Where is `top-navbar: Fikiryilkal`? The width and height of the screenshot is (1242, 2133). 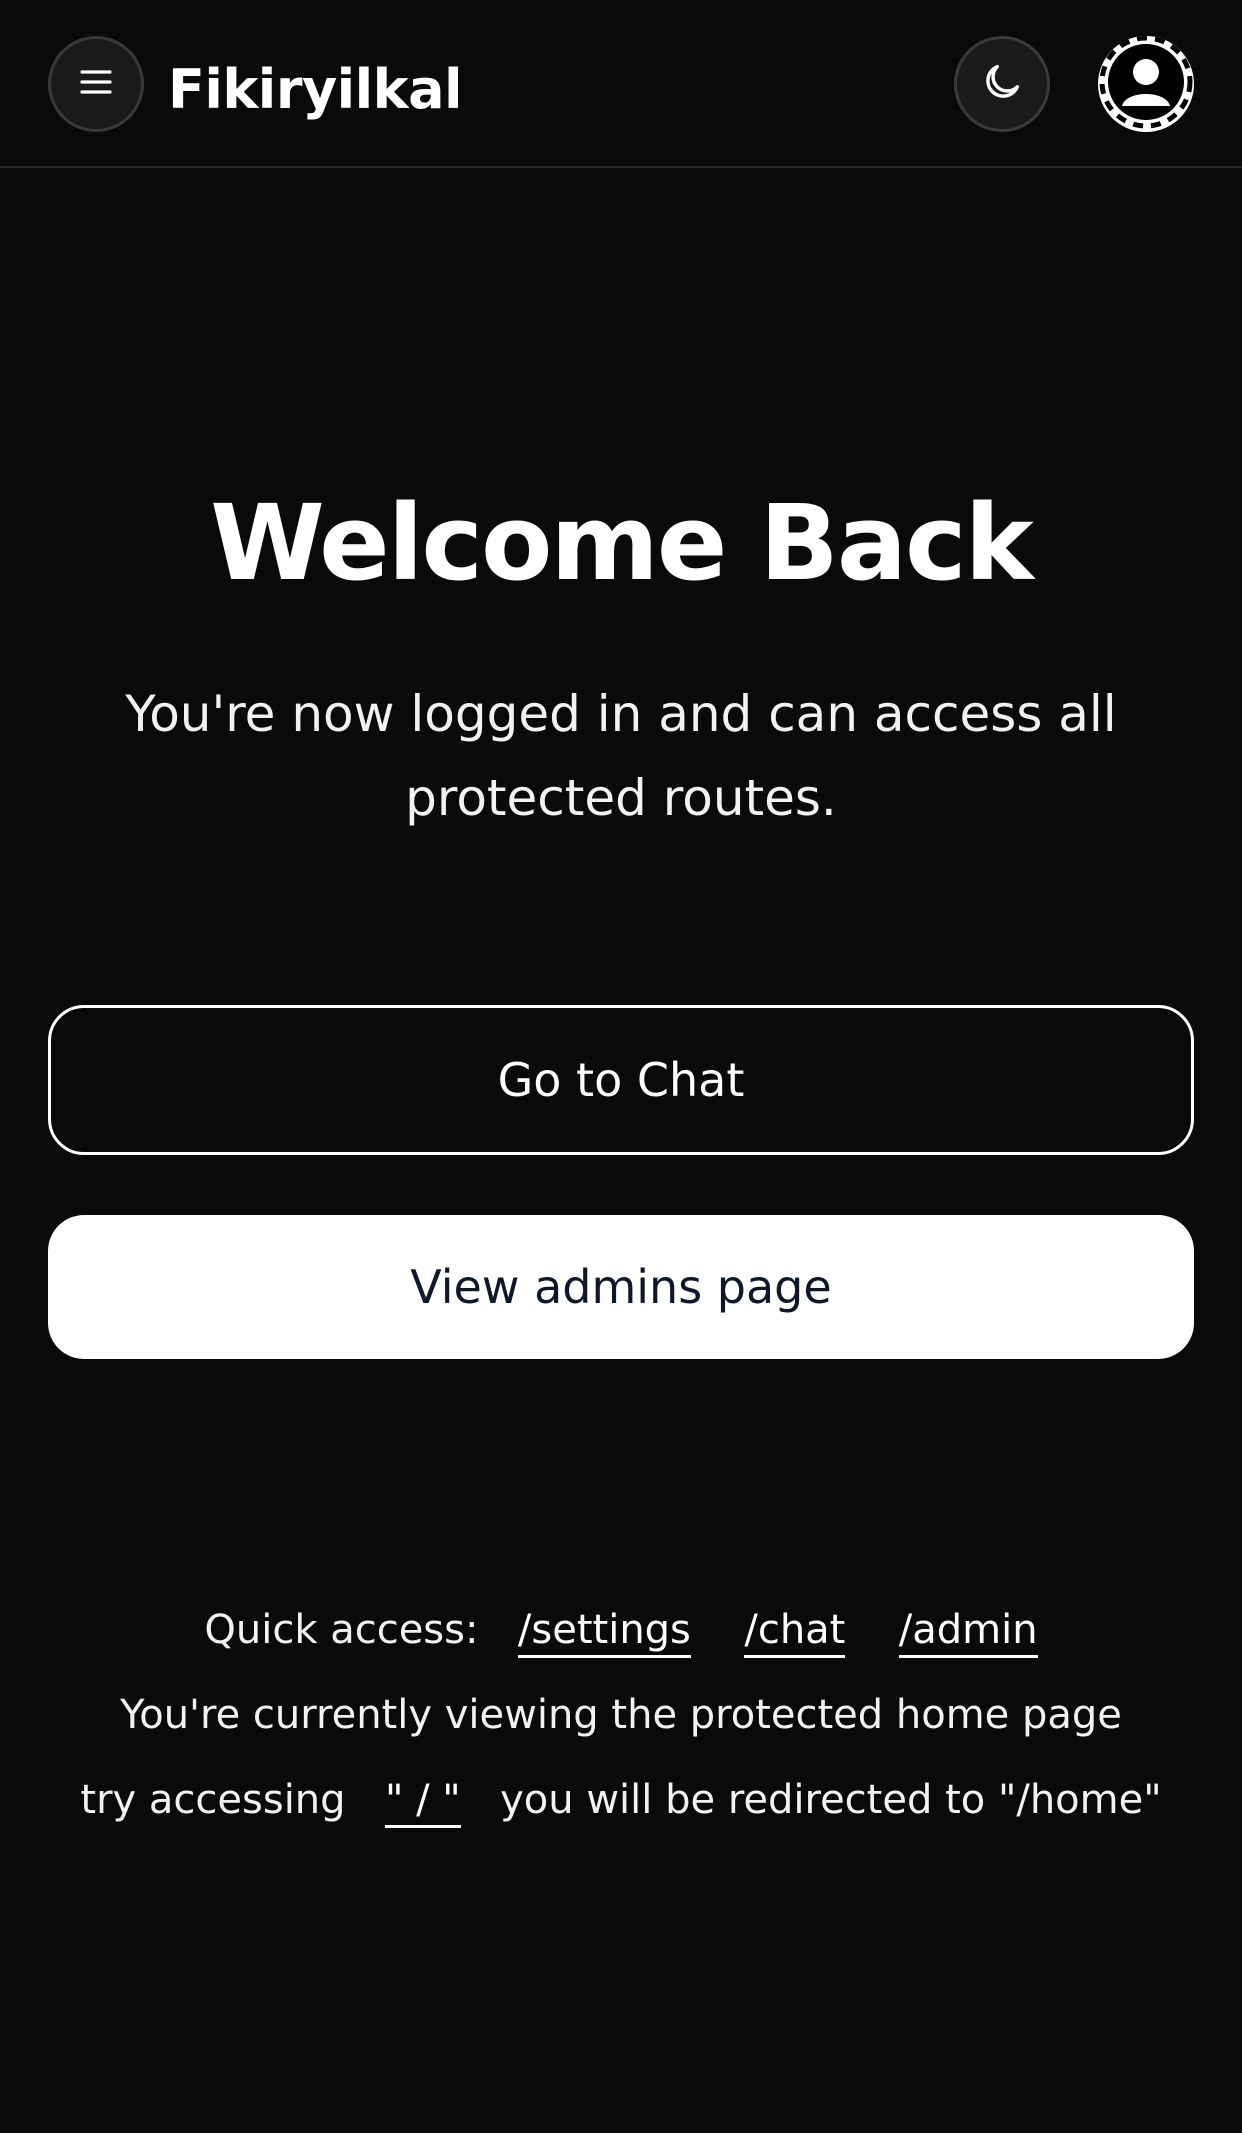 top-navbar: Fikiryilkal is located at coordinates (621, 84).